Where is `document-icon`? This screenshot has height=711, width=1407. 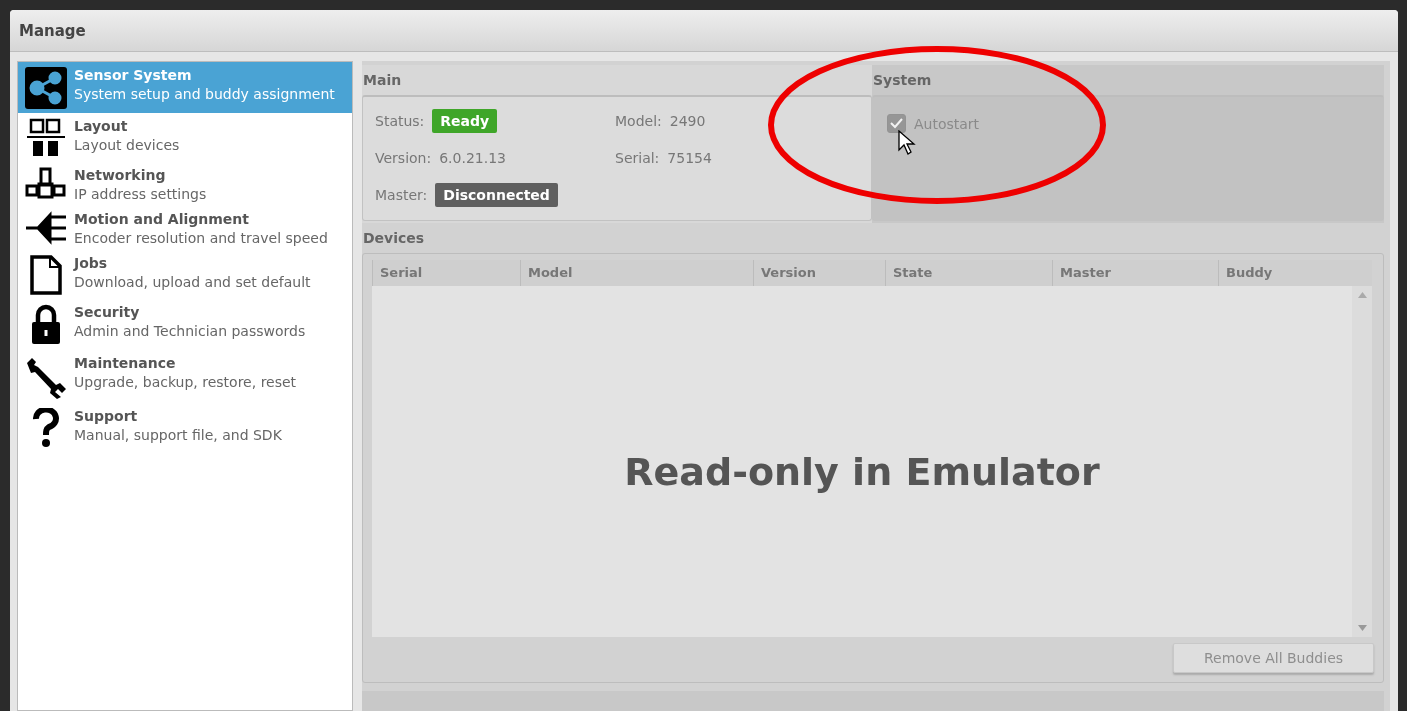
document-icon is located at coordinates (46, 275).